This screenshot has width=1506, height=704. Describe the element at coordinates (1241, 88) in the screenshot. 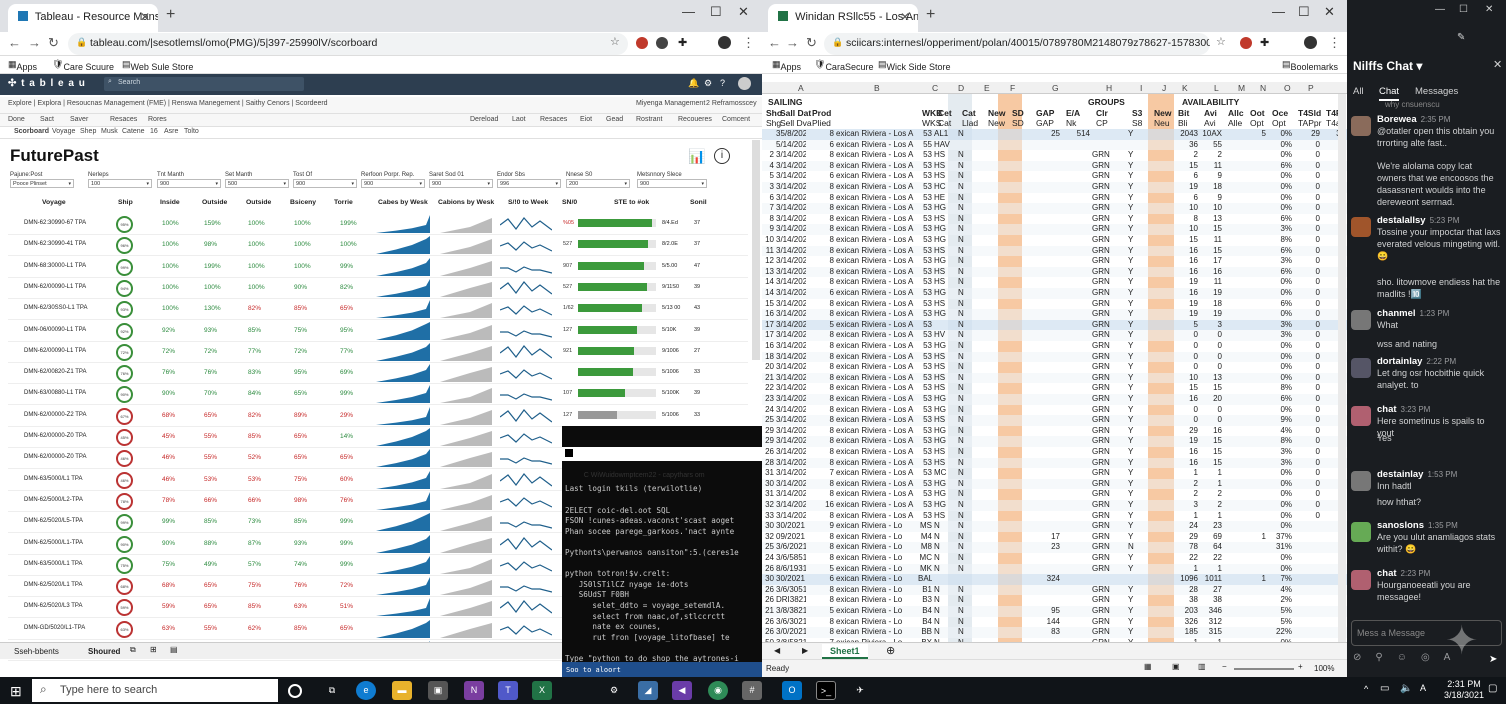

I see `column-letter: M` at that location.